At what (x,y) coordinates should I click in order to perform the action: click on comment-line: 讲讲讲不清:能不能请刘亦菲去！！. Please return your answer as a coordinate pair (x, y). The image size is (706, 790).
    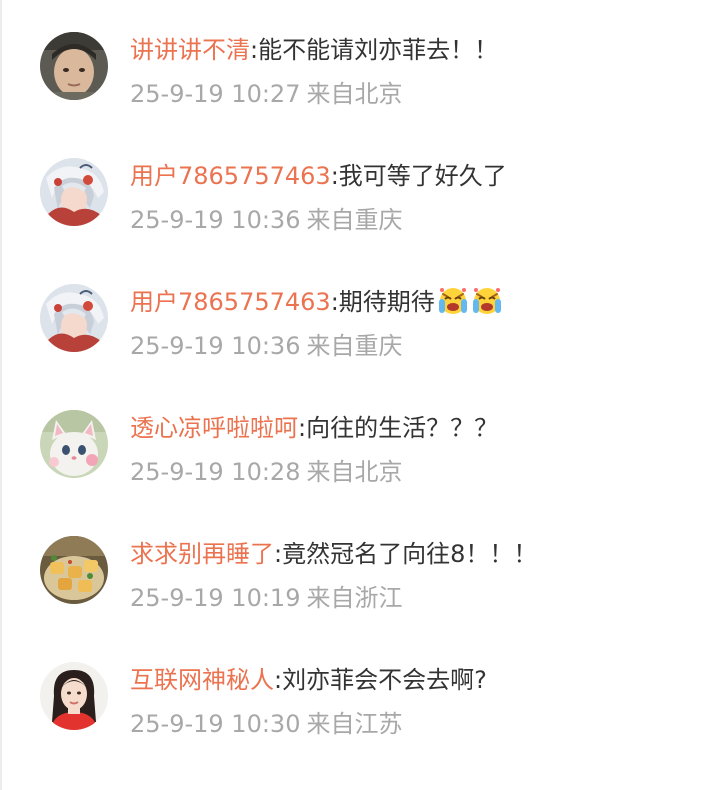
    Looking at the image, I should click on (413, 50).